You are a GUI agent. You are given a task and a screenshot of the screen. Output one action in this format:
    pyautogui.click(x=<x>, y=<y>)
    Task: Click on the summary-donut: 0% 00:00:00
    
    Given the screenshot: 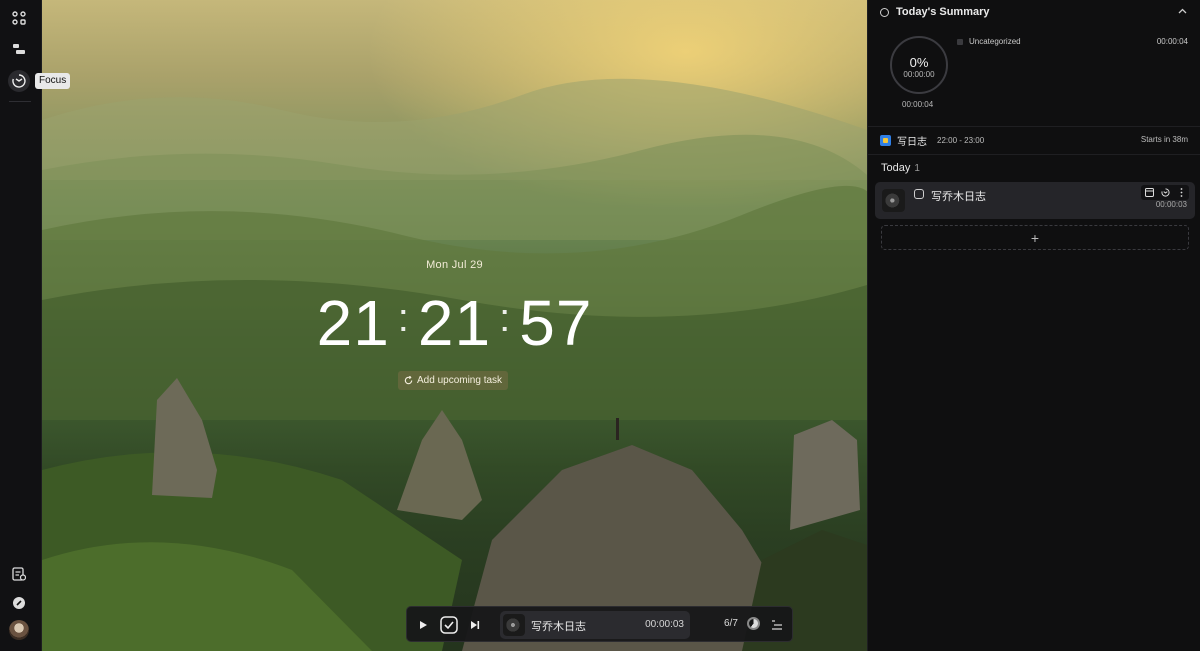 What is the action you would take?
    pyautogui.click(x=919, y=65)
    